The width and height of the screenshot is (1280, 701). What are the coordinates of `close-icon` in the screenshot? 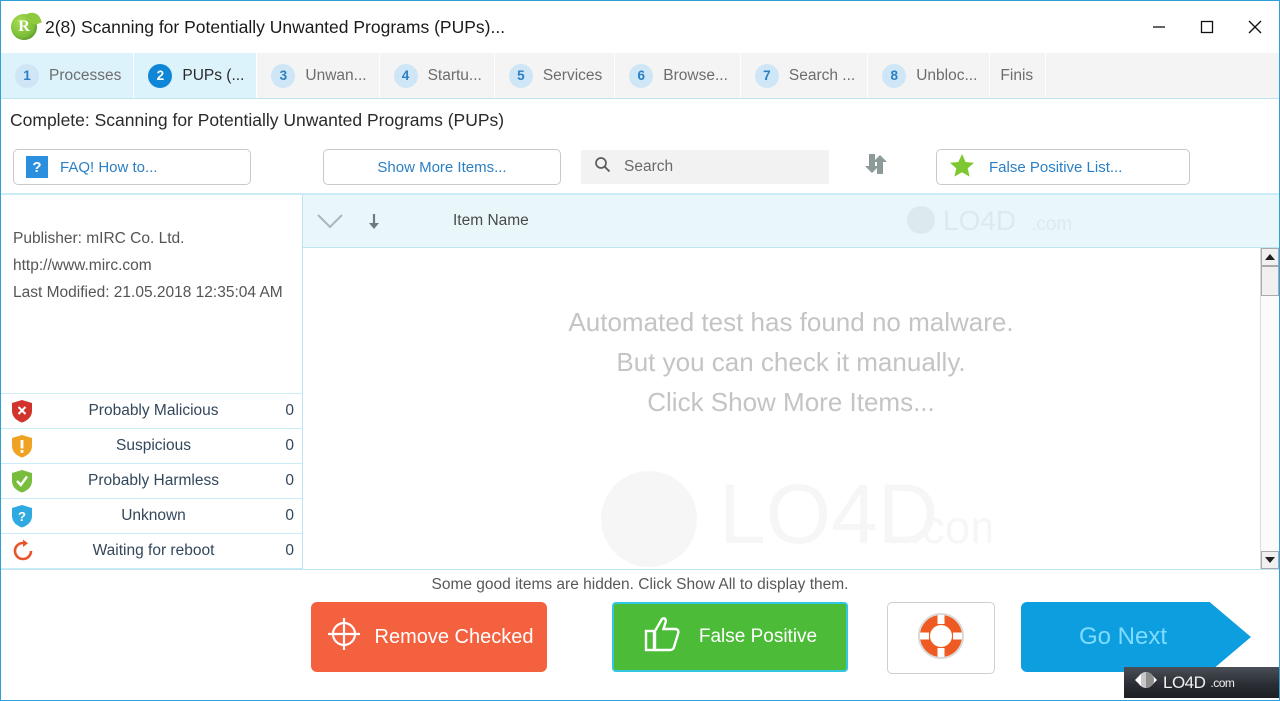 It's located at (1255, 27).